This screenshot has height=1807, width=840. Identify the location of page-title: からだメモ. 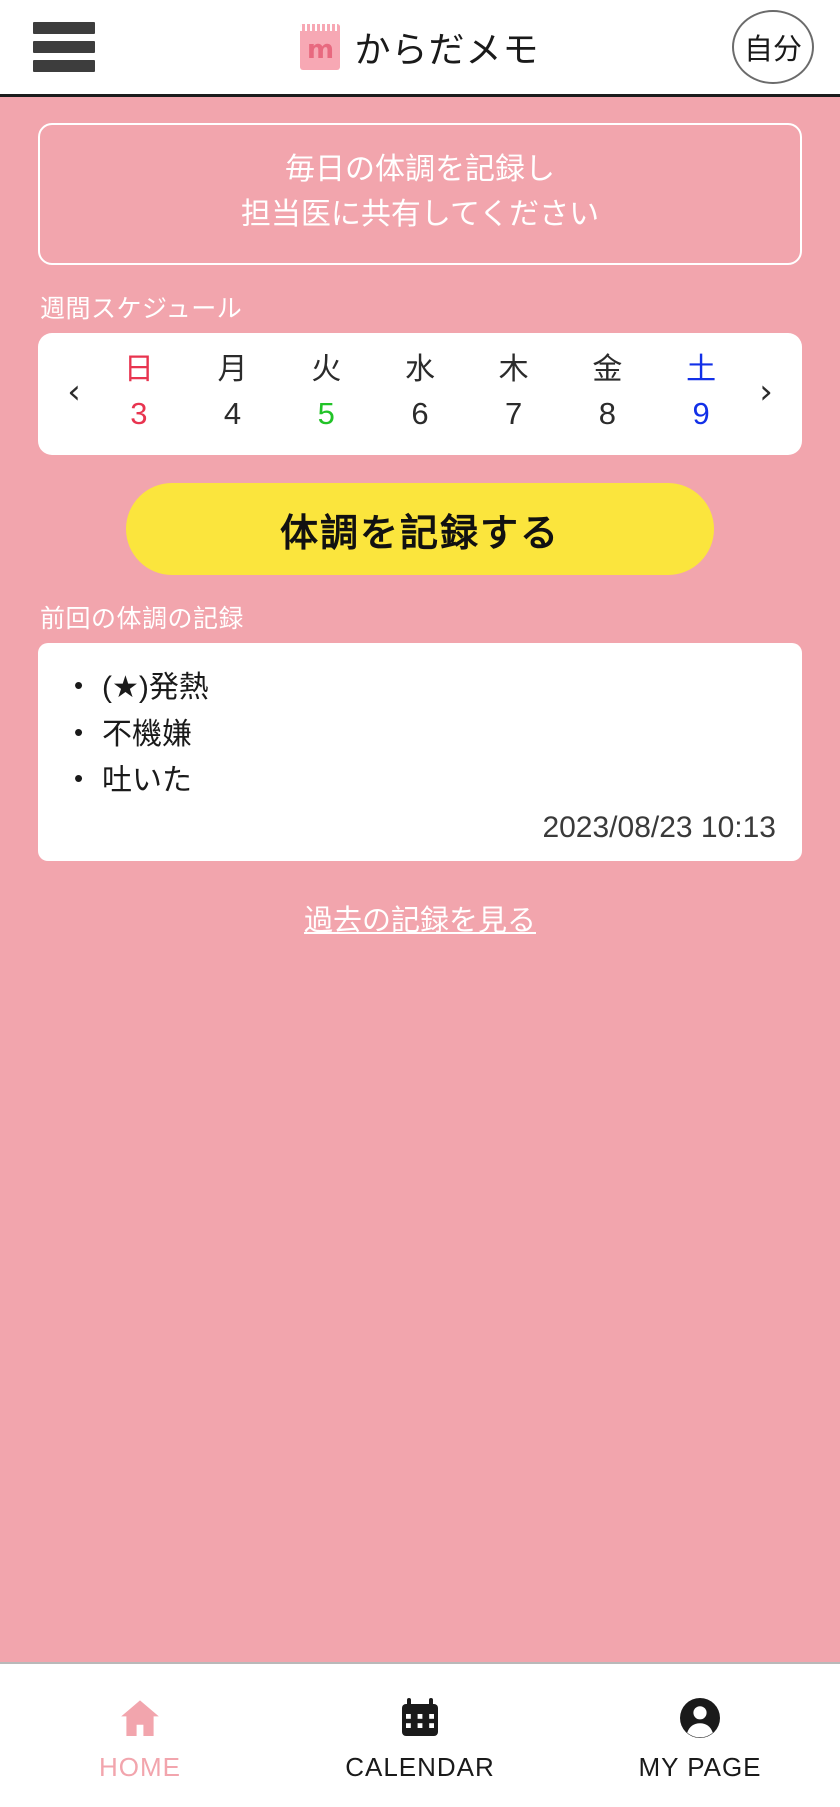
(447, 49).